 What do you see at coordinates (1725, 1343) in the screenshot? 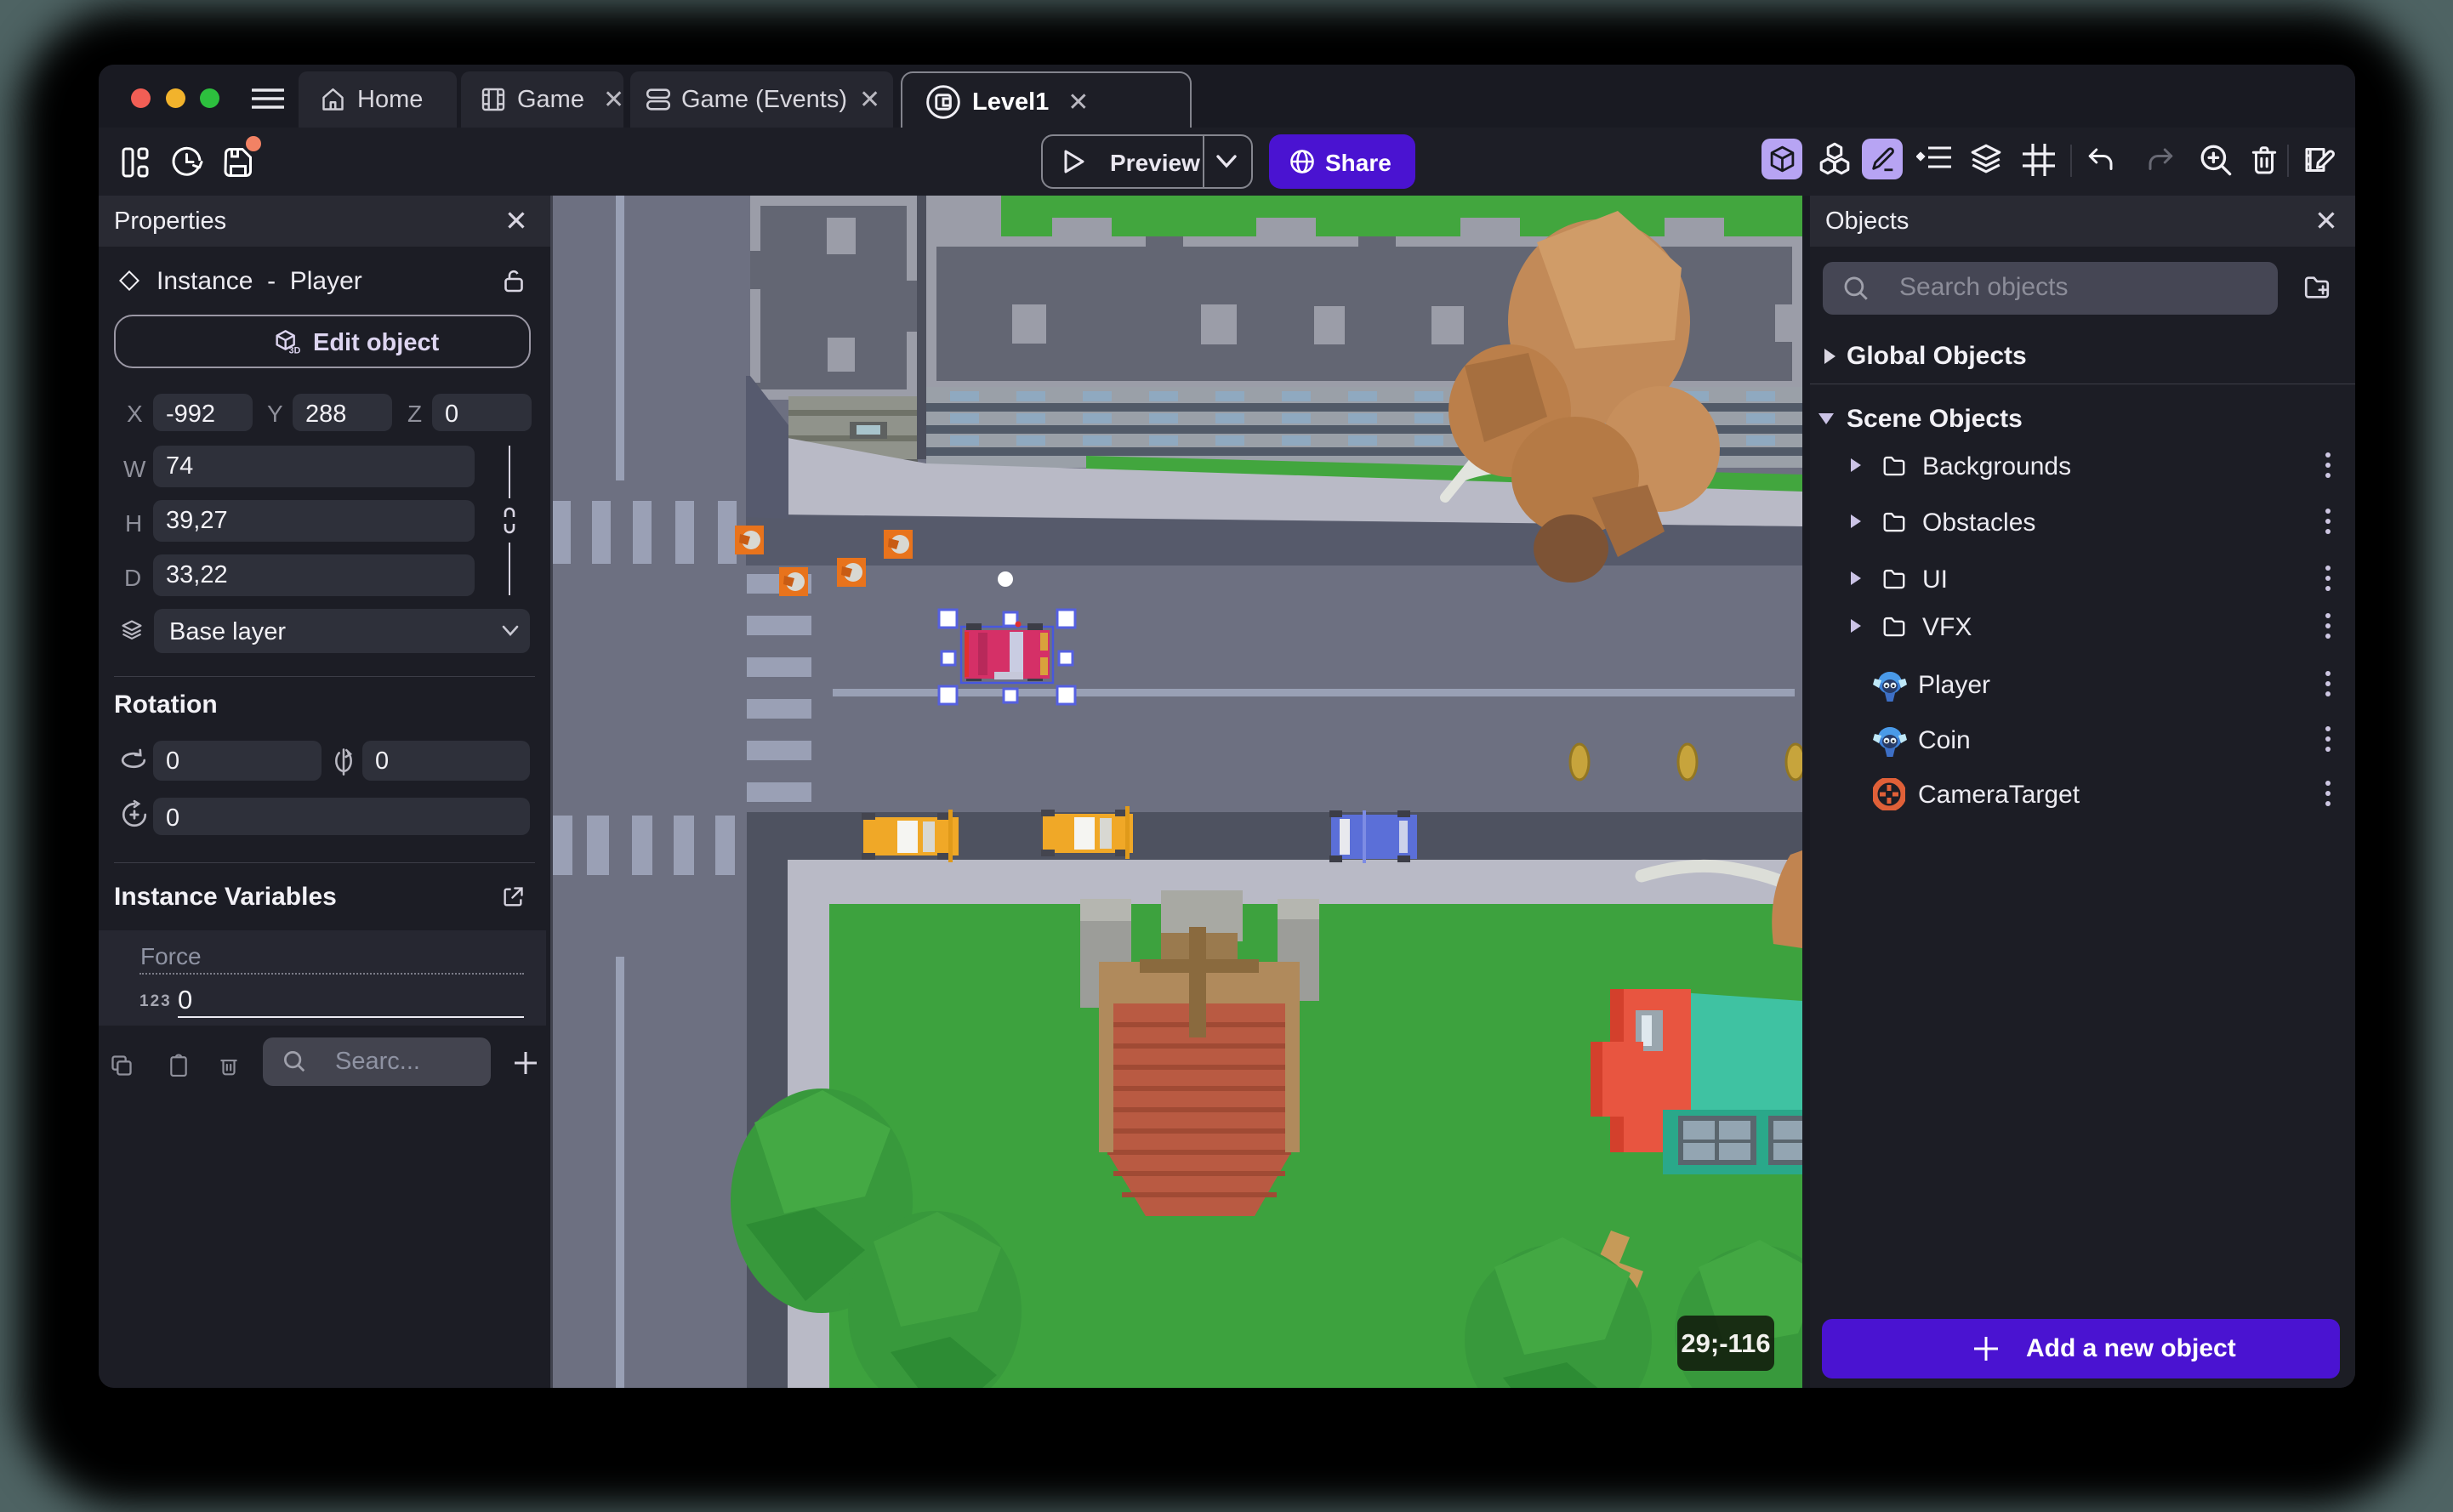
I see `svg-text: 29;-116` at bounding box center [1725, 1343].